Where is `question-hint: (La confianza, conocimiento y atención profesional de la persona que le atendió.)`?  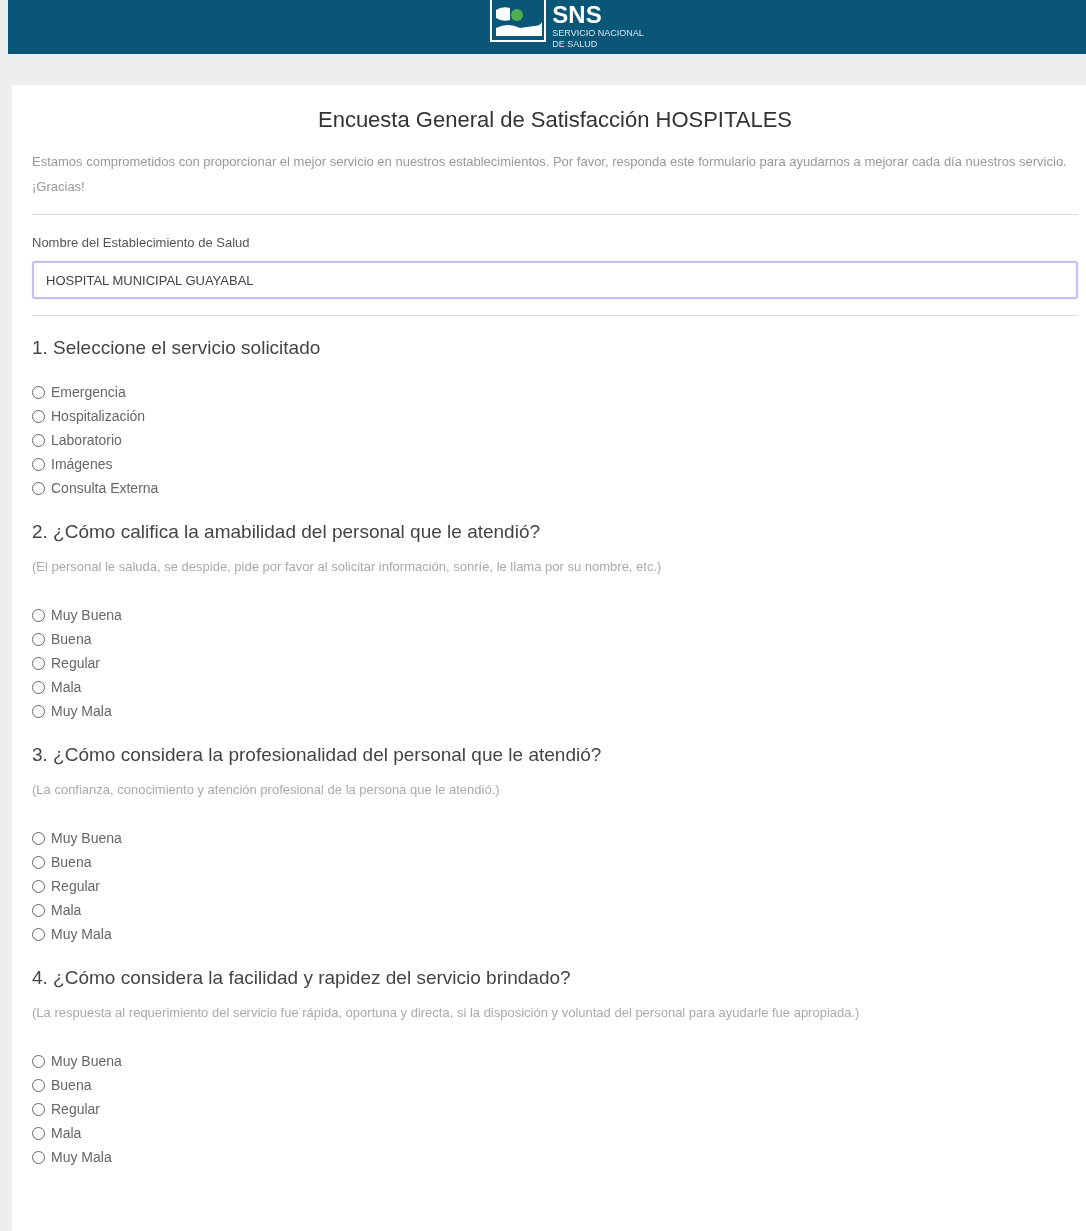 question-hint: (La confianza, conocimiento y atención profesional de la persona que le atendió.) is located at coordinates (266, 790).